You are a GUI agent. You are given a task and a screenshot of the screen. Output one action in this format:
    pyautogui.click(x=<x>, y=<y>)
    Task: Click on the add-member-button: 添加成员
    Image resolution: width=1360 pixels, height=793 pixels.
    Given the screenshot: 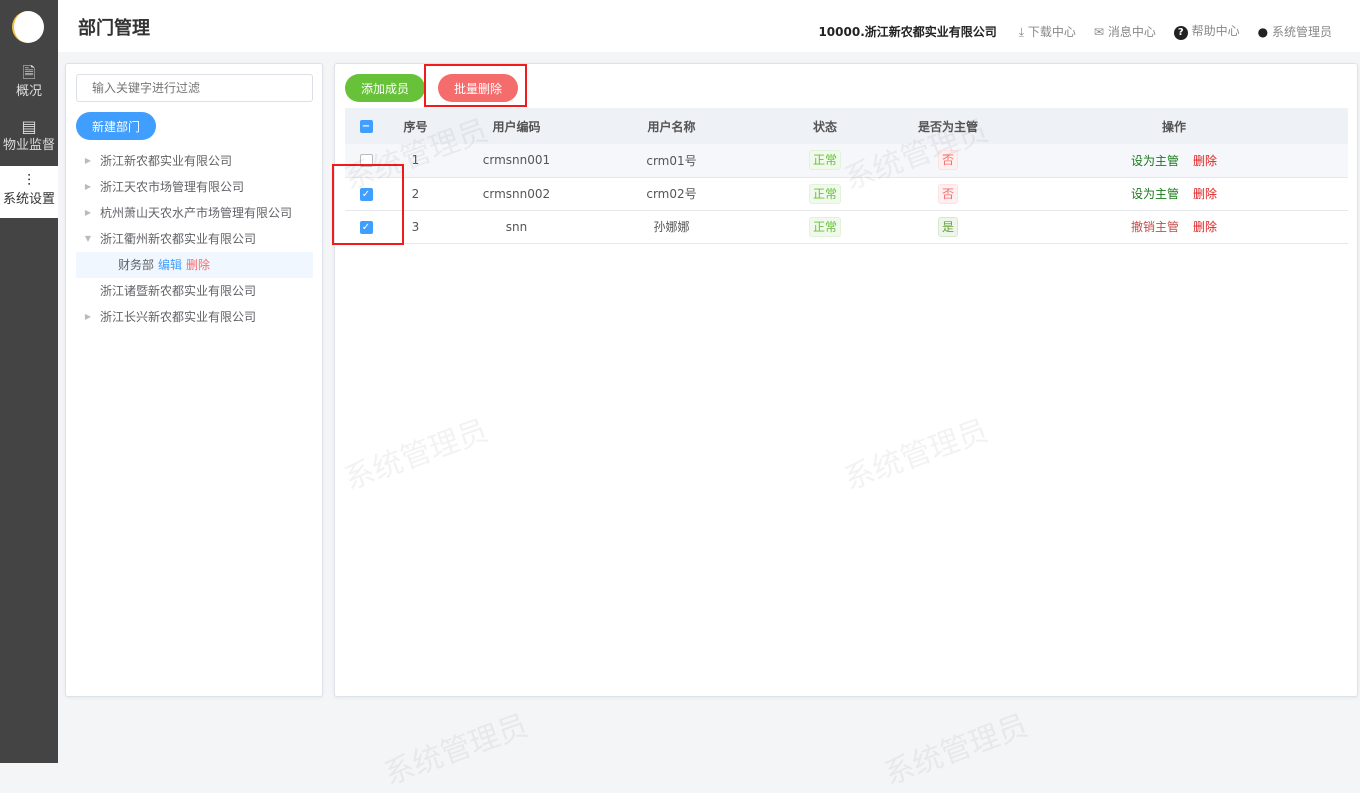 What is the action you would take?
    pyautogui.click(x=385, y=88)
    